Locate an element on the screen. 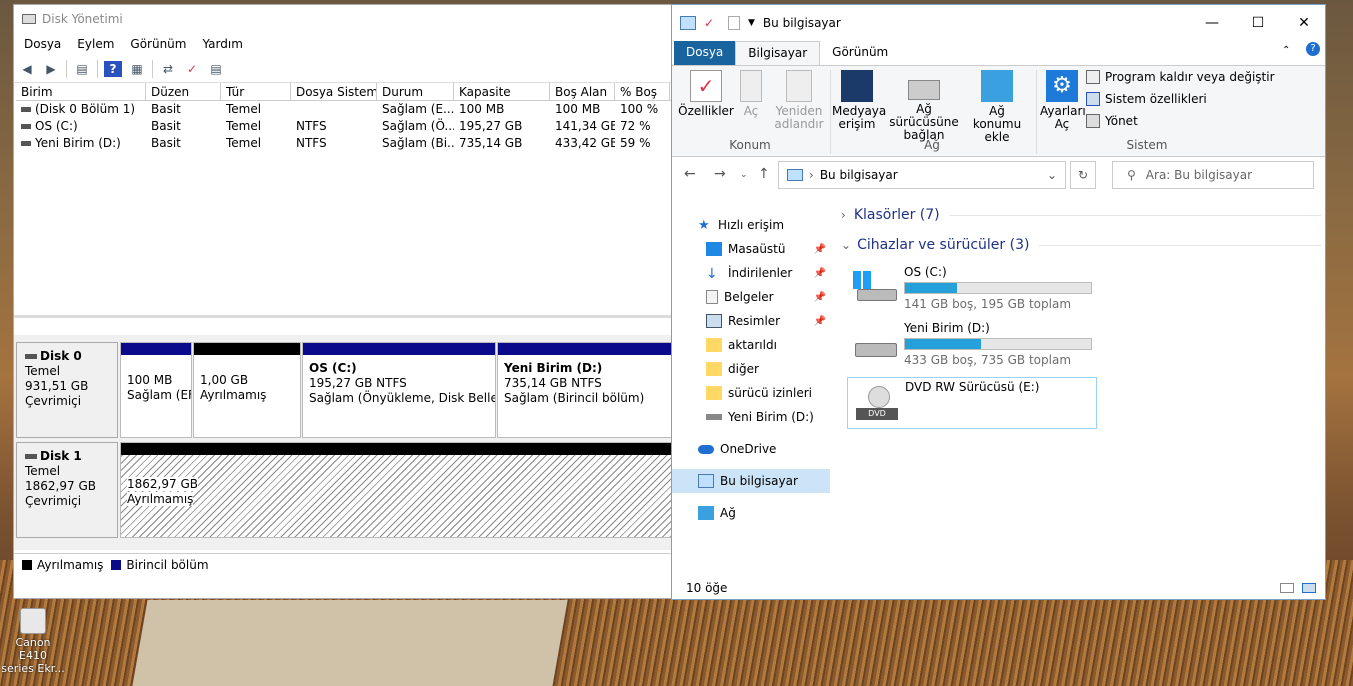 This screenshot has height=686, width=1353. check-icon: ✓ is located at coordinates (192, 69).